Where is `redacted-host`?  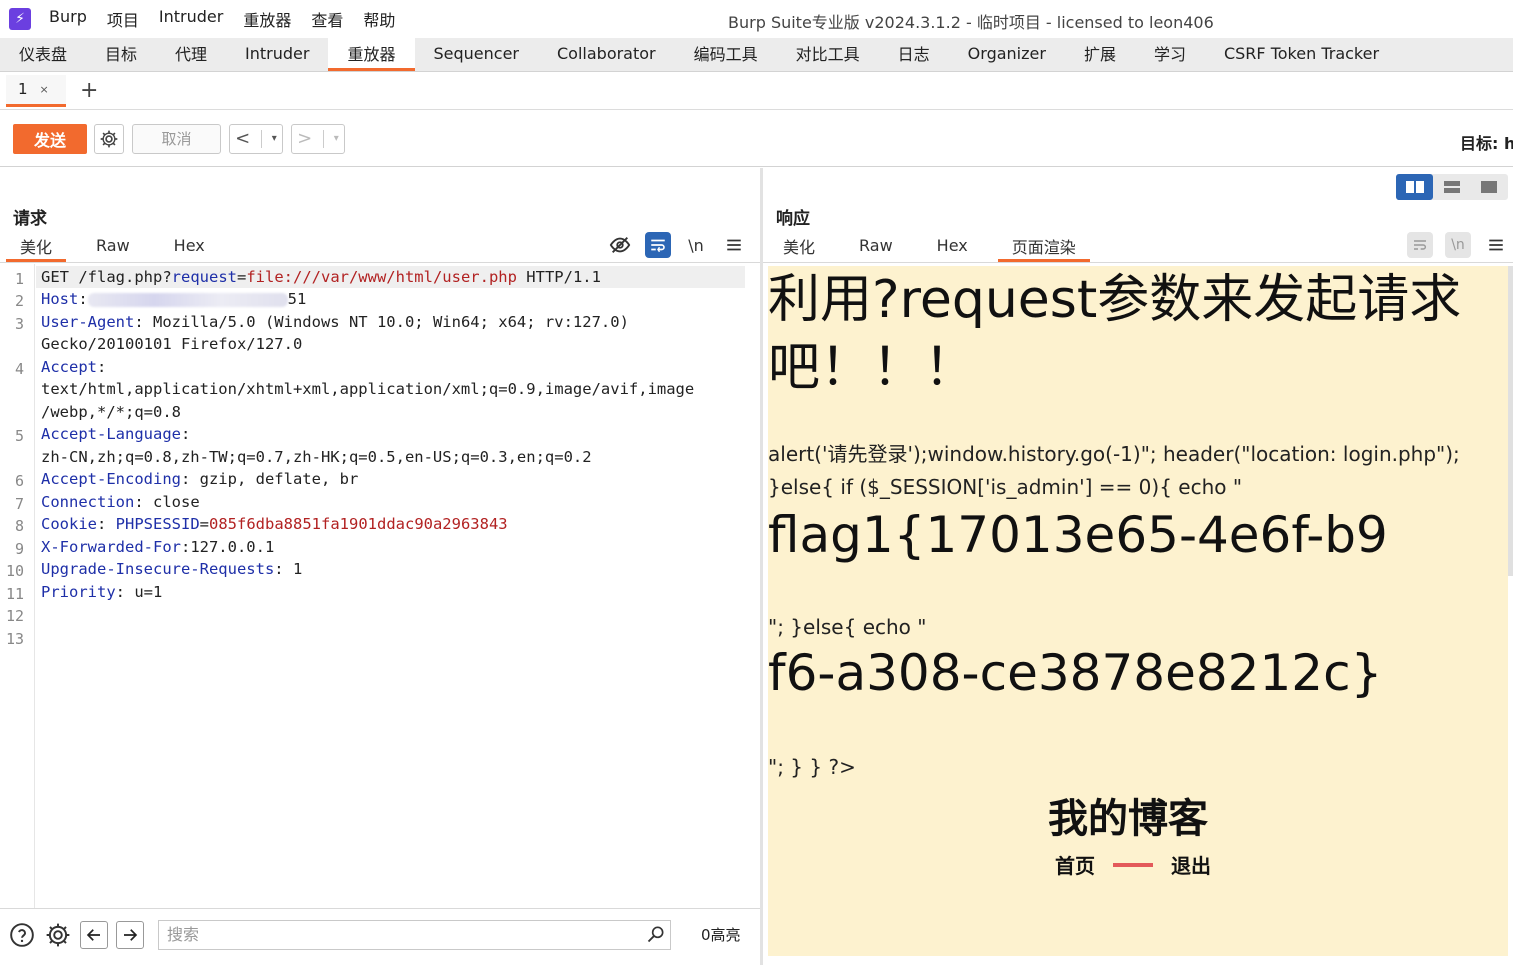
redacted-host is located at coordinates (187, 299).